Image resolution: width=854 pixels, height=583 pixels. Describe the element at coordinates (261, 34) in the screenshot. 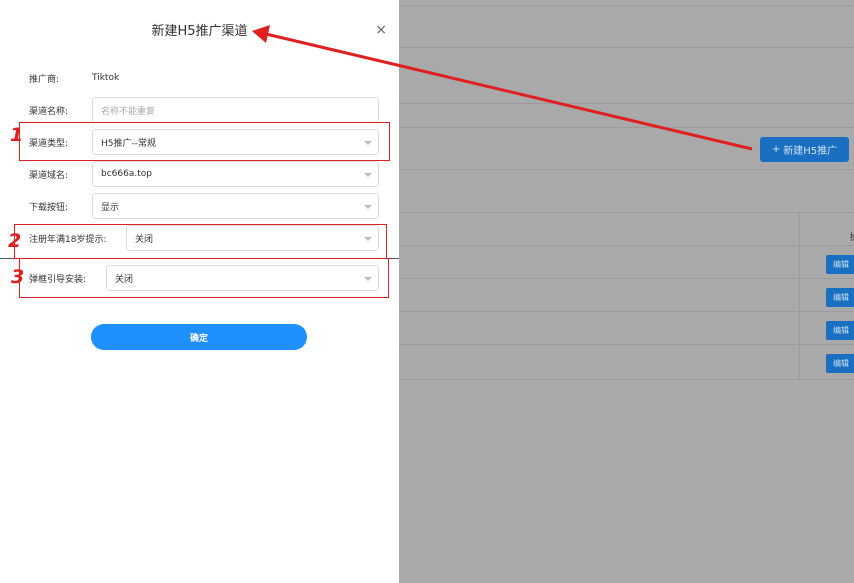

I see `arrow-head` at that location.